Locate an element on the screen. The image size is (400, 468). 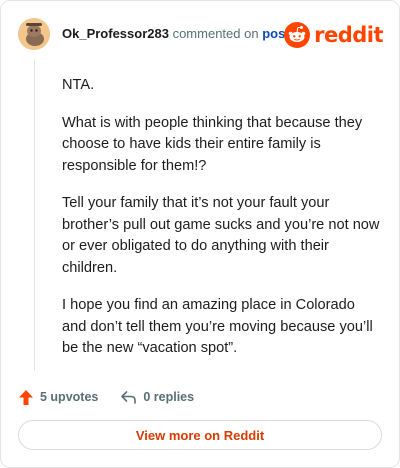
avatar-icon is located at coordinates (34, 34).